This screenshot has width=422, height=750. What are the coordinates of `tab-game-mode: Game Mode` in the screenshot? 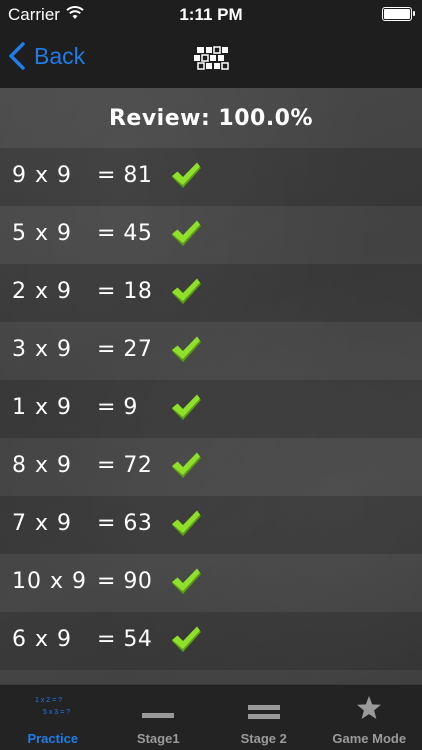 It's located at (369, 717).